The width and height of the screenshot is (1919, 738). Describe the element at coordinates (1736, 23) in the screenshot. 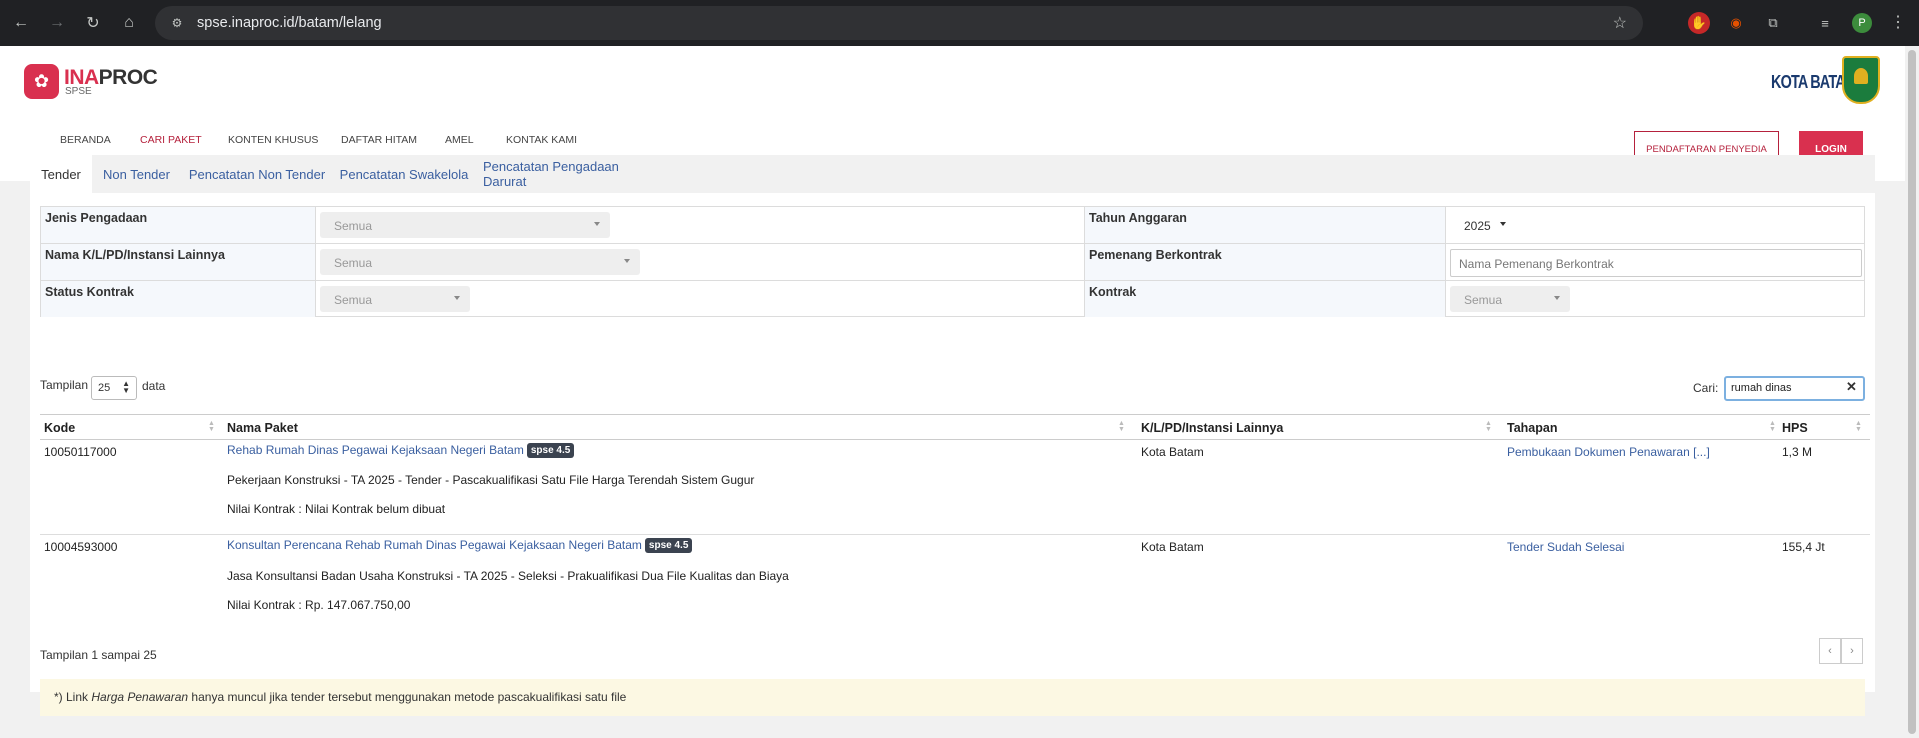

I see `extension-orange-icon: ◉` at that location.